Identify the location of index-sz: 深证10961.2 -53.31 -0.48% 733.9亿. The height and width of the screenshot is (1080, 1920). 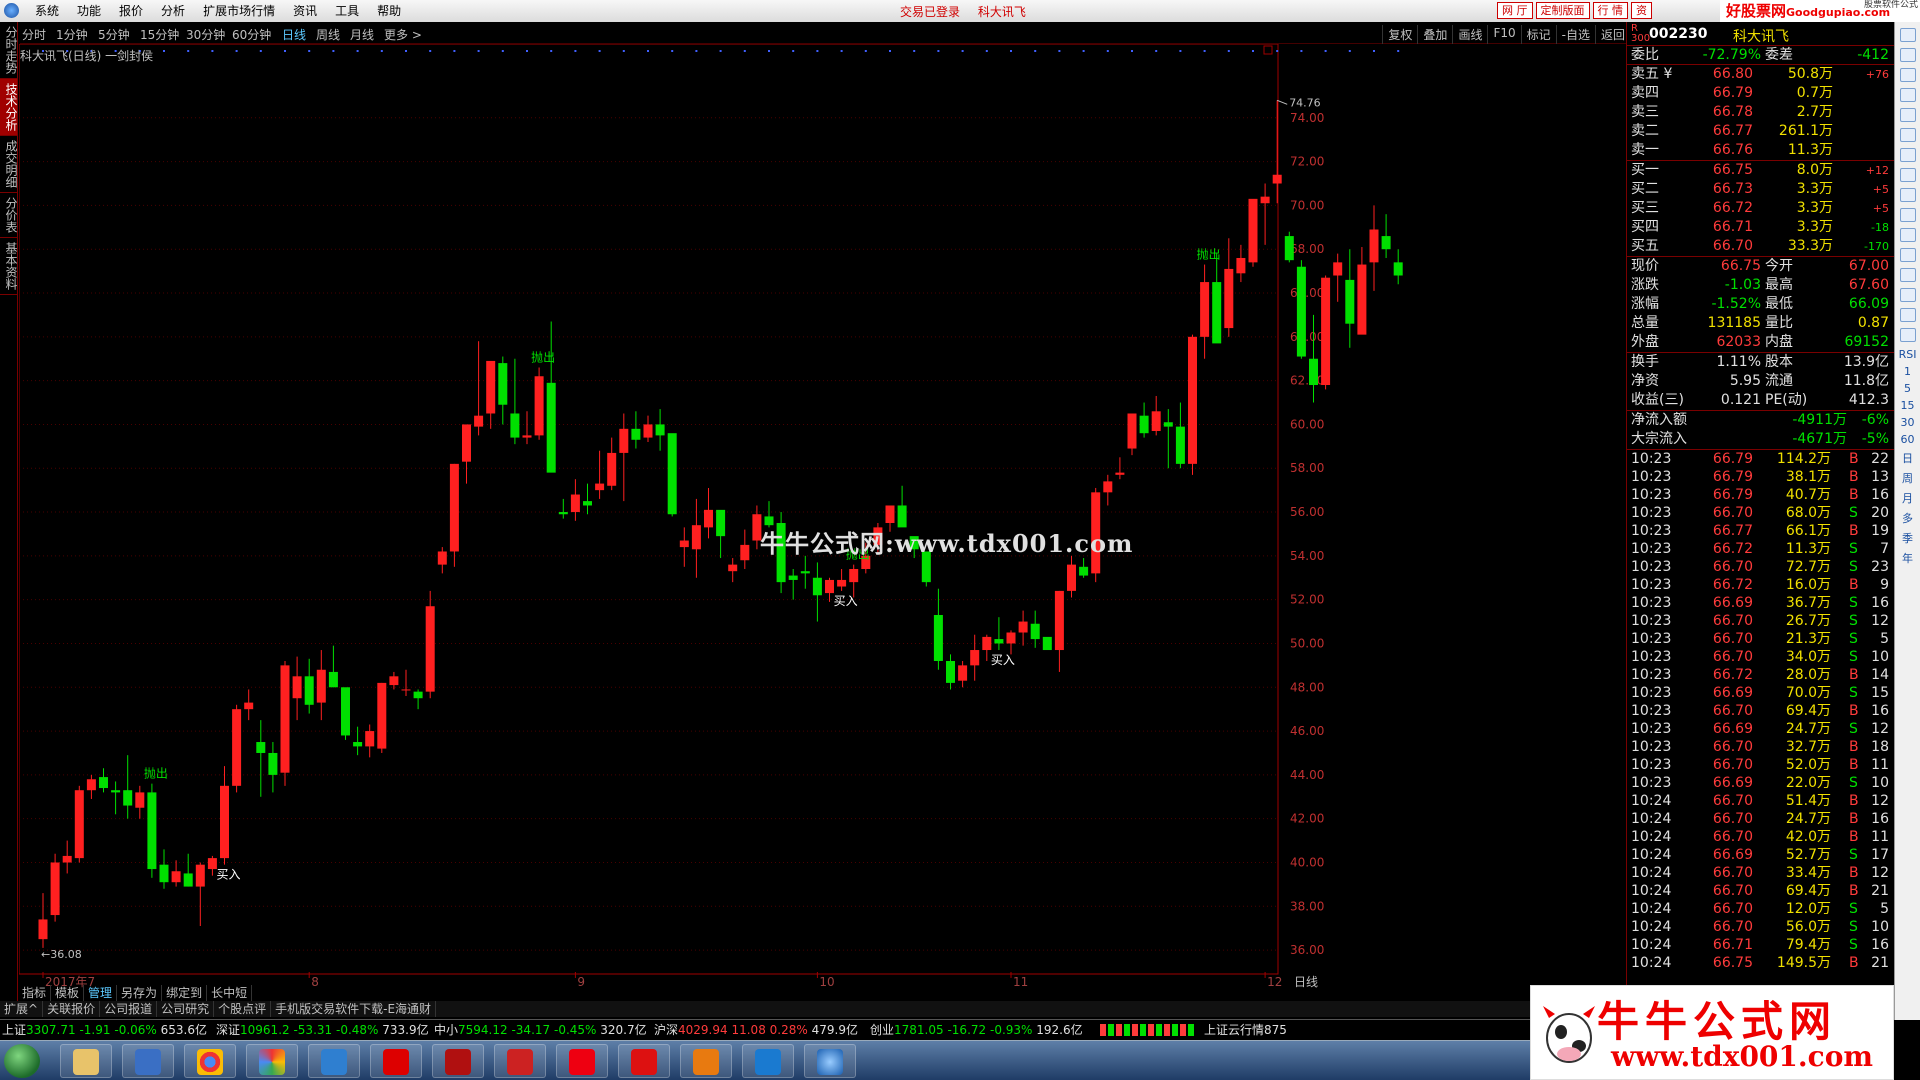
(322, 1030).